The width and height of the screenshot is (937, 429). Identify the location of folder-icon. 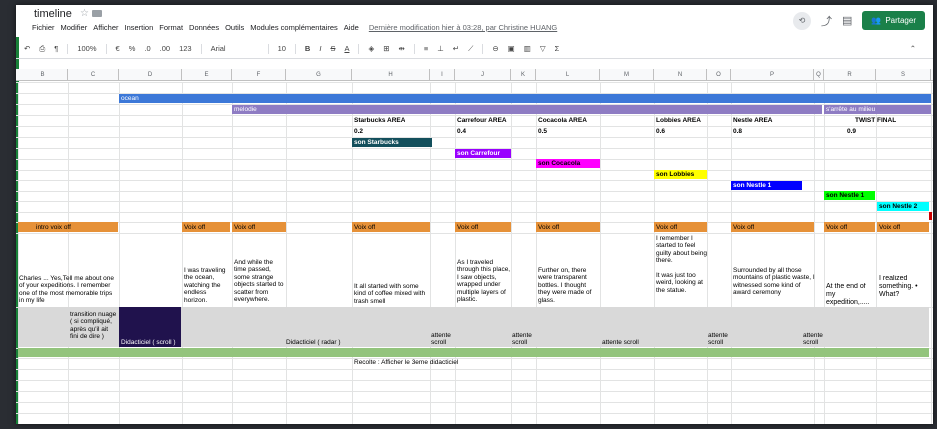
(97, 13).